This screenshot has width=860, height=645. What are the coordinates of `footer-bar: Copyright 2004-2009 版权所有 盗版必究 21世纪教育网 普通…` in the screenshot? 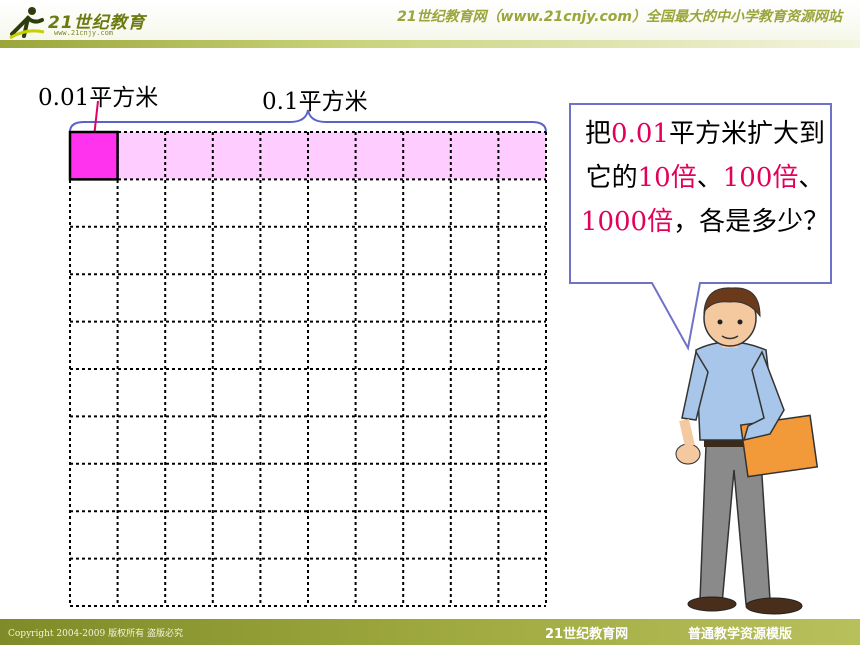 It's located at (430, 632).